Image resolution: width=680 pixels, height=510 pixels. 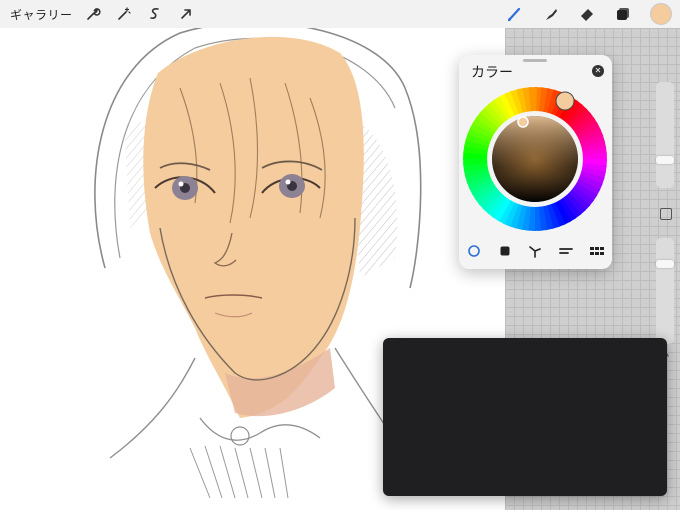 I want to click on layers-icon, so click(x=623, y=14).